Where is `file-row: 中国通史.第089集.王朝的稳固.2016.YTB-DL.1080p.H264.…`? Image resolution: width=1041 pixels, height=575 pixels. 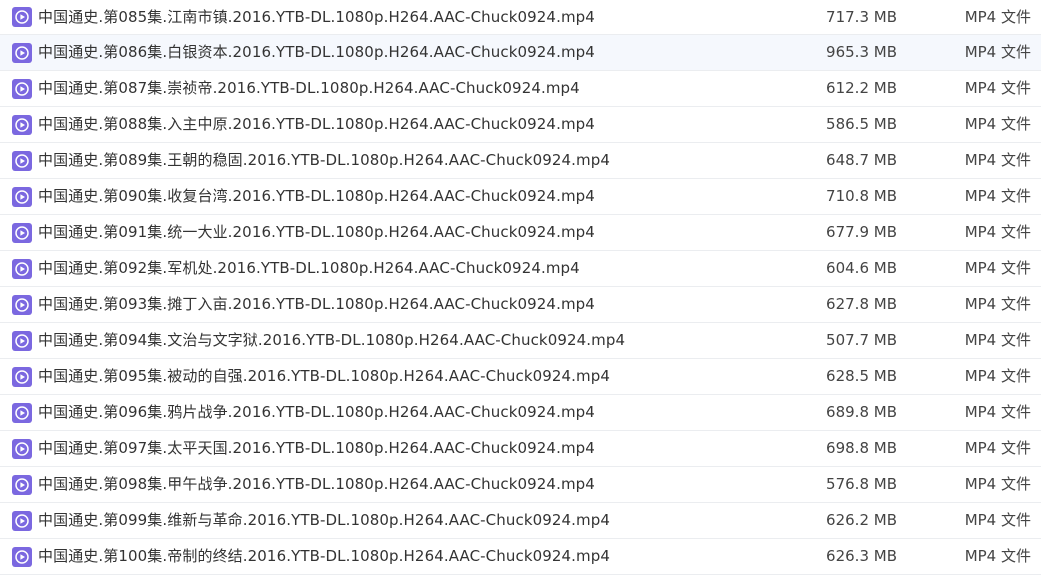 file-row: 中国通史.第089集.王朝的稳固.2016.YTB-DL.1080p.H264.… is located at coordinates (520, 161).